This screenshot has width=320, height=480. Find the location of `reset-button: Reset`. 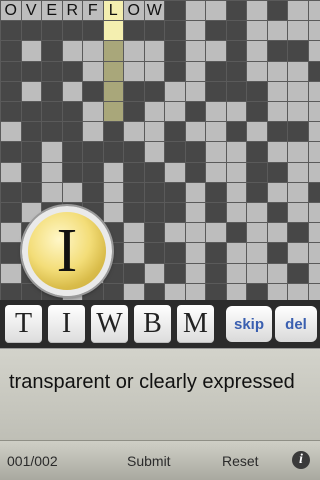

reset-button: Reset is located at coordinates (240, 461).